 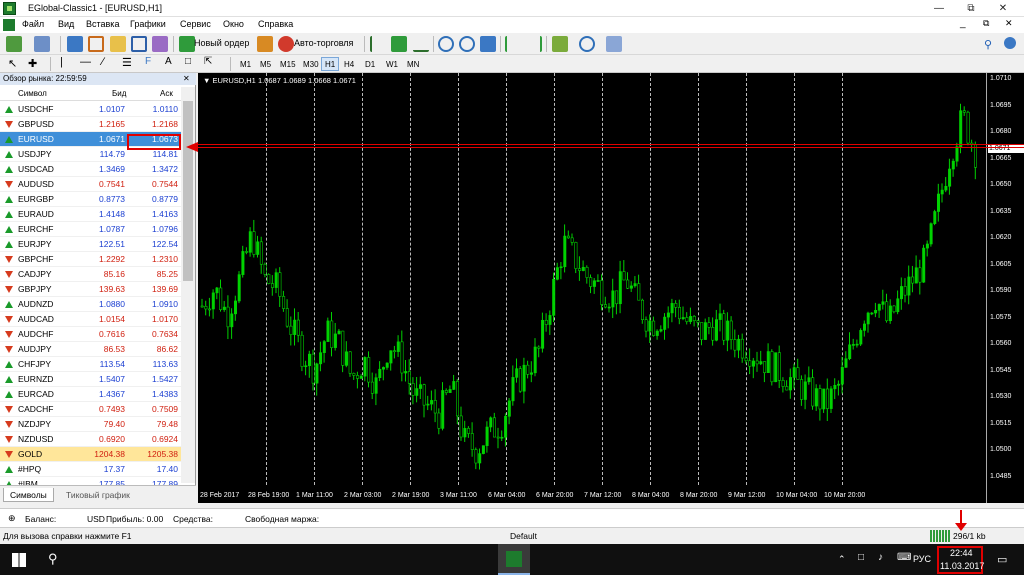 What do you see at coordinates (90, 409) in the screenshot?
I see `symbol-row-cadchf: CADCHF 0.7493 0.7509` at bounding box center [90, 409].